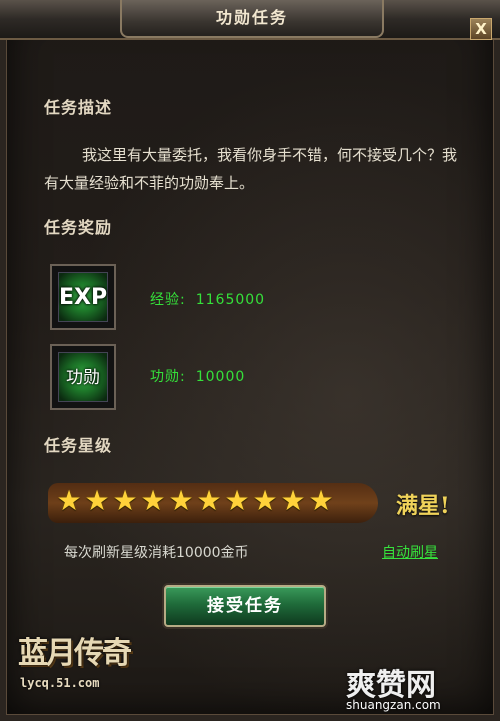 This screenshot has height=721, width=500. I want to click on accept-quest-button: 接受任务, so click(245, 606).